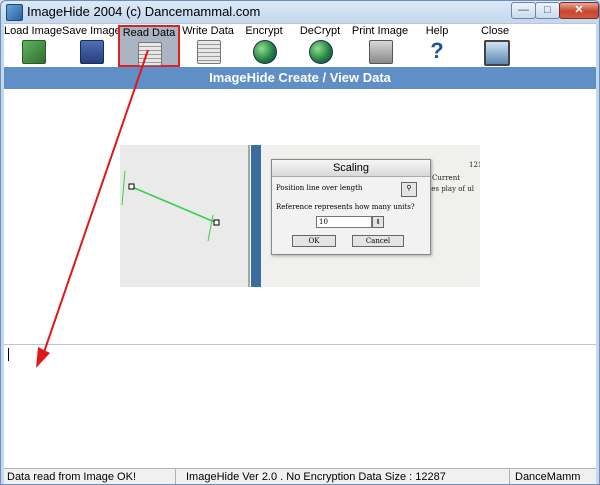  What do you see at coordinates (170, 206) in the screenshot?
I see `scaling-line` at bounding box center [170, 206].